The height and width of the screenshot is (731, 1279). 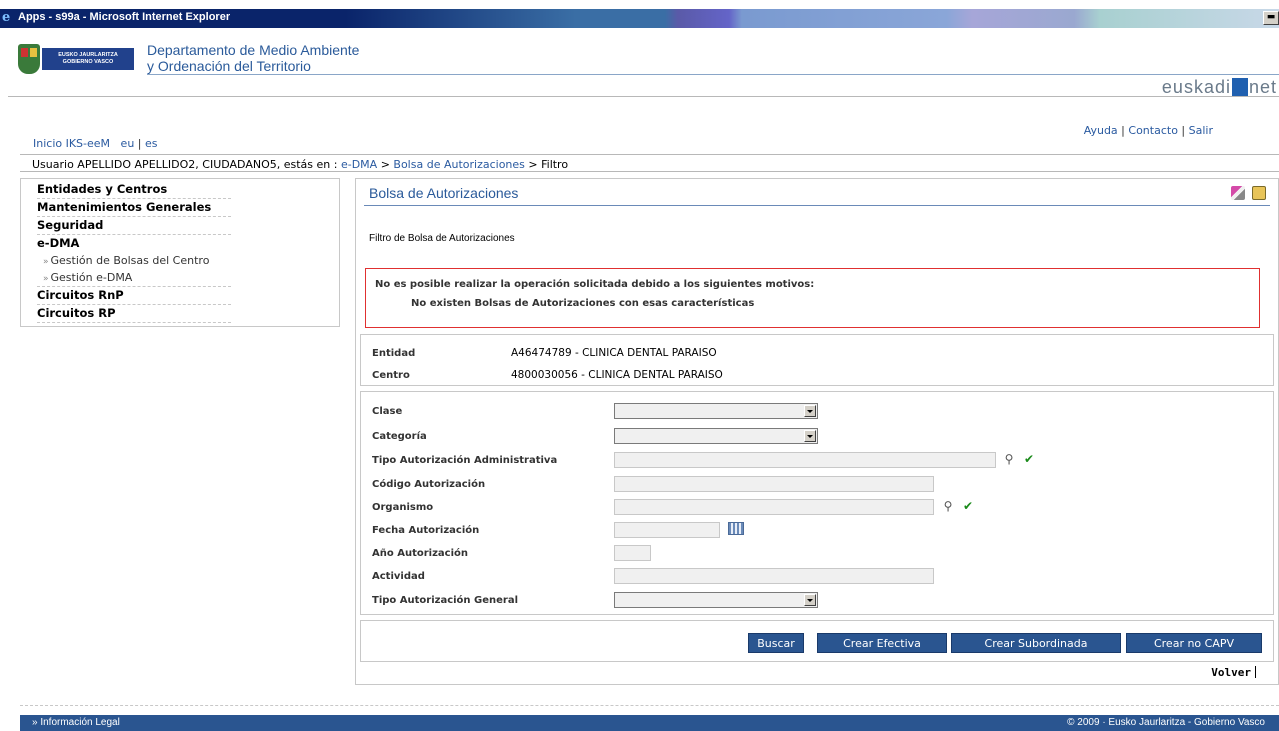 What do you see at coordinates (465, 460) in the screenshot?
I see `tipo-admin-label: Tipo Autorización Administrativa` at bounding box center [465, 460].